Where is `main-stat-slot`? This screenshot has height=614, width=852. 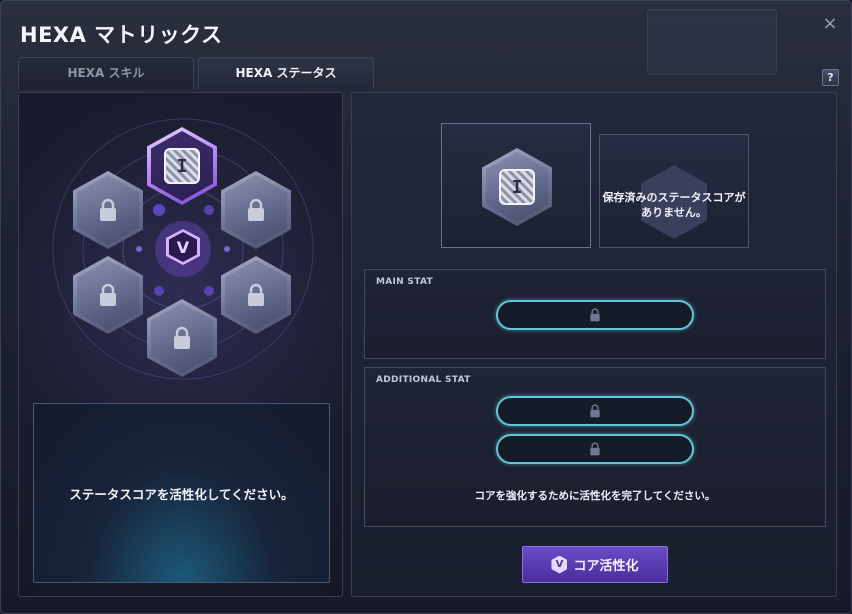
main-stat-slot is located at coordinates (595, 315).